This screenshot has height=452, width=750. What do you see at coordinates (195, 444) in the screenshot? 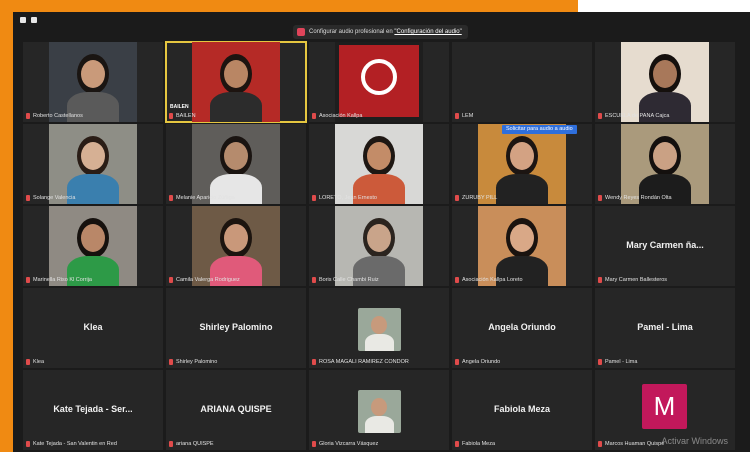
I see `participant-name: ariana QUISPE` at bounding box center [195, 444].